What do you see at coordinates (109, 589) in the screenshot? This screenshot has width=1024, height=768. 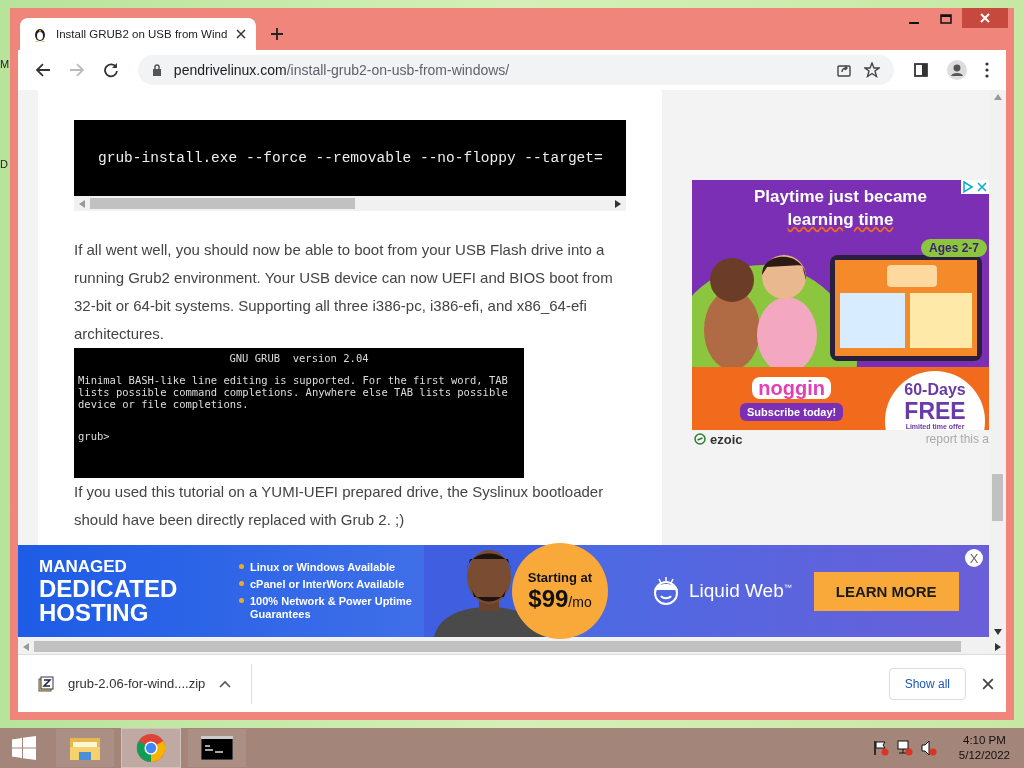 I see `ad-headline: DEDICATED` at bounding box center [109, 589].